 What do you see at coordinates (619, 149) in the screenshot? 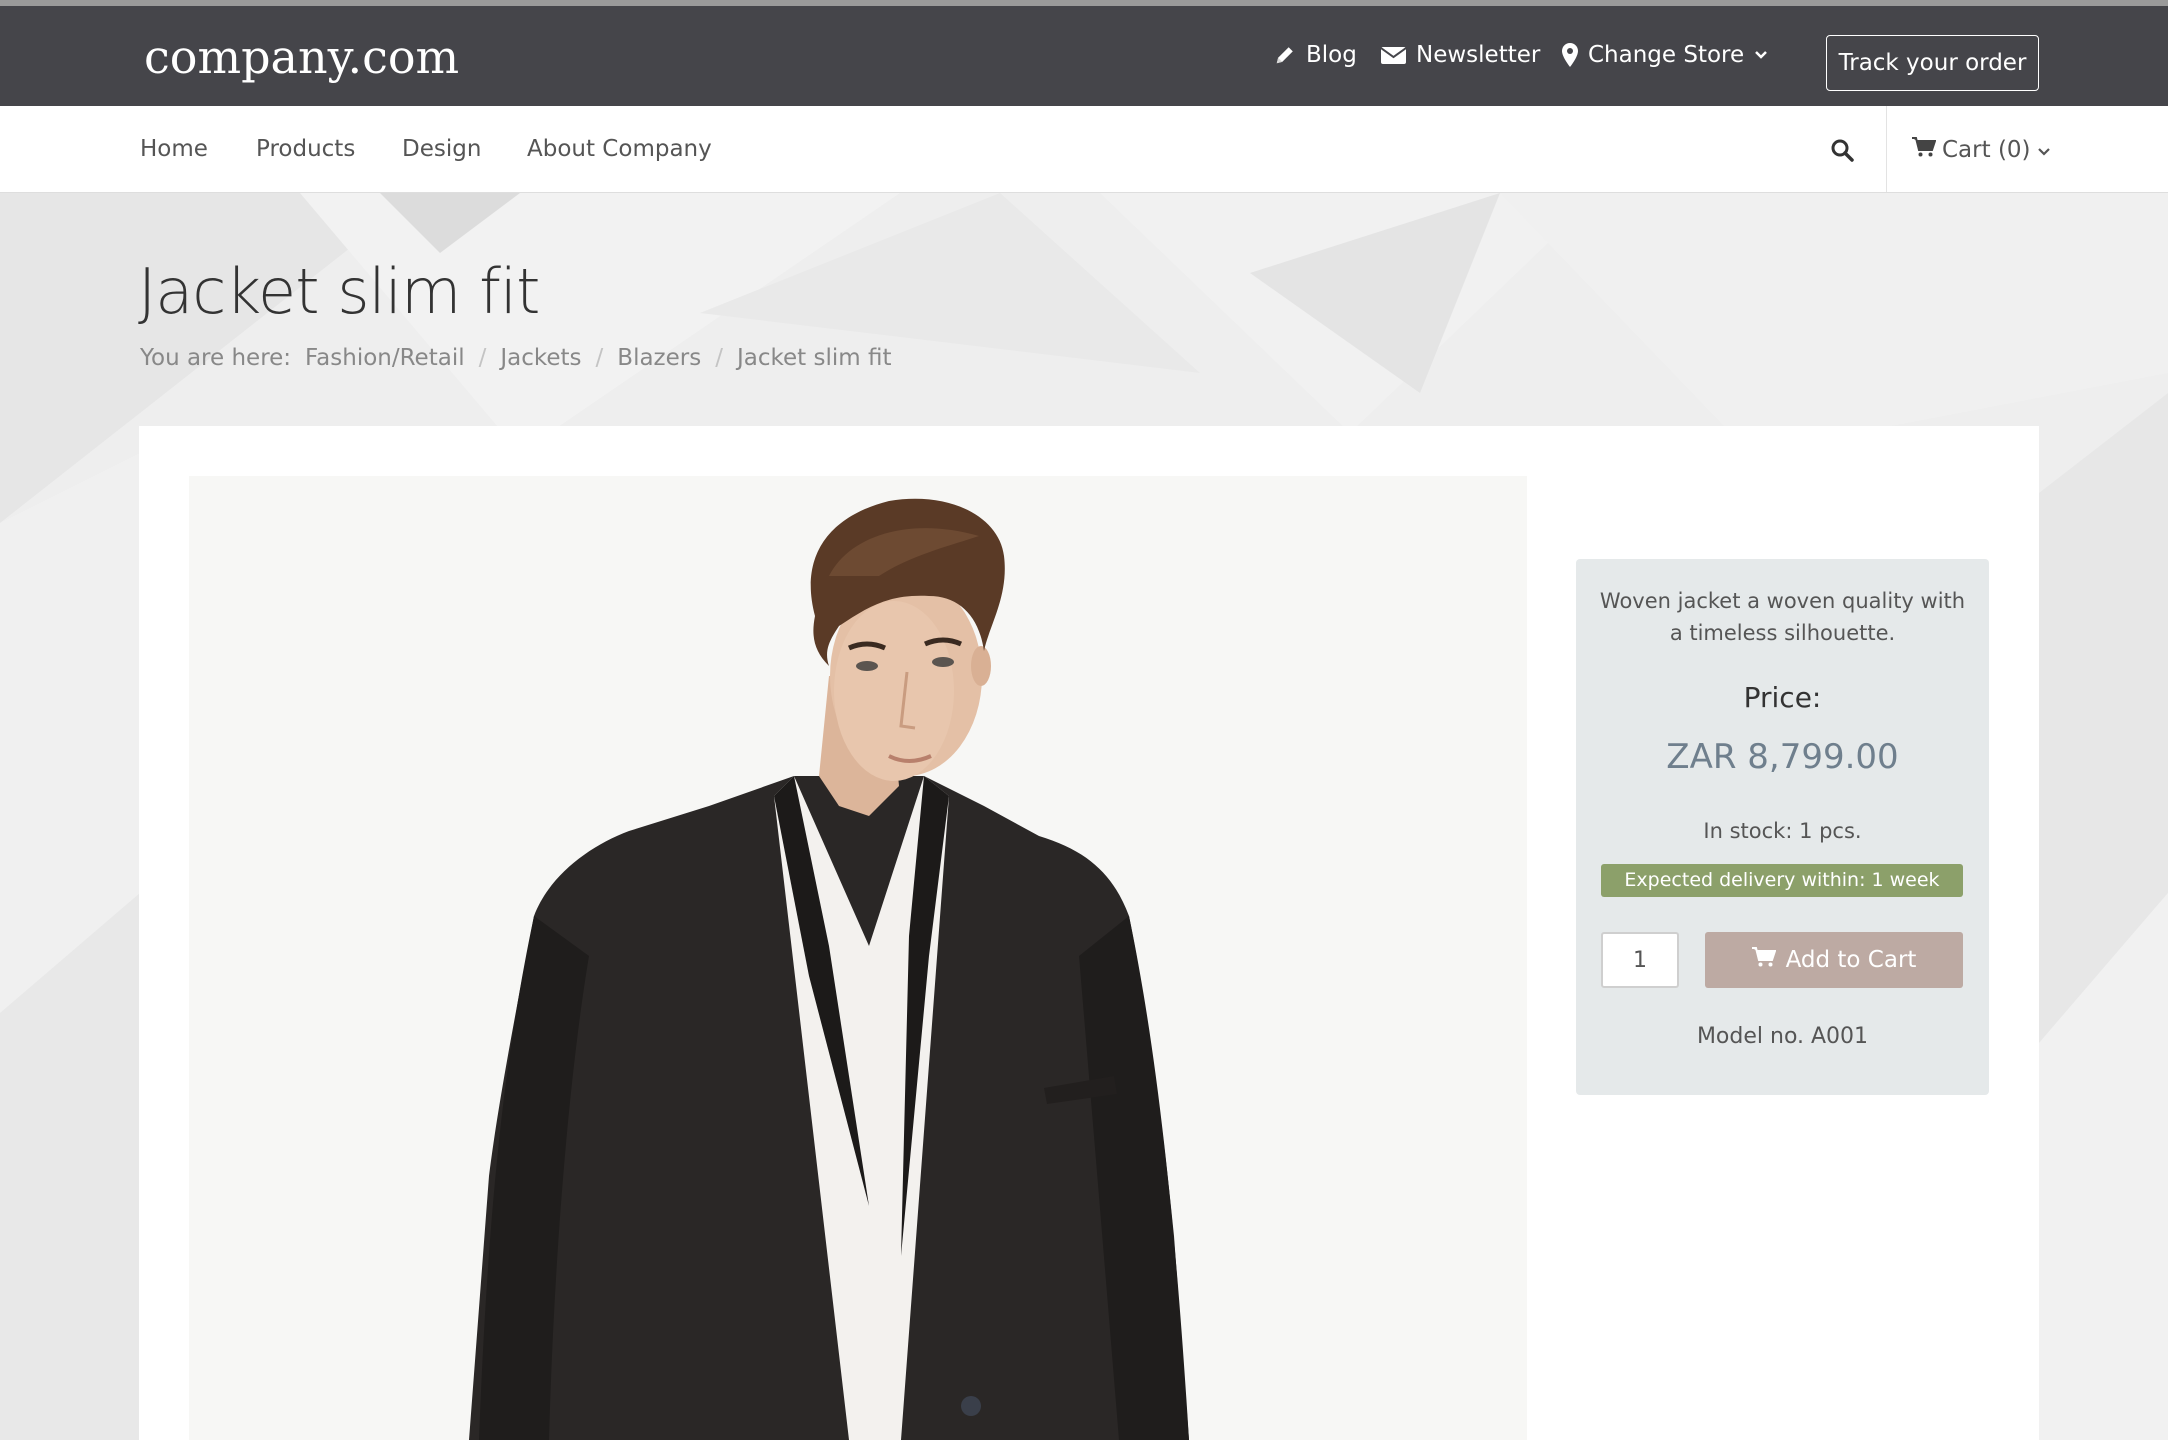
I see `nav-item-about-company: About Company` at bounding box center [619, 149].